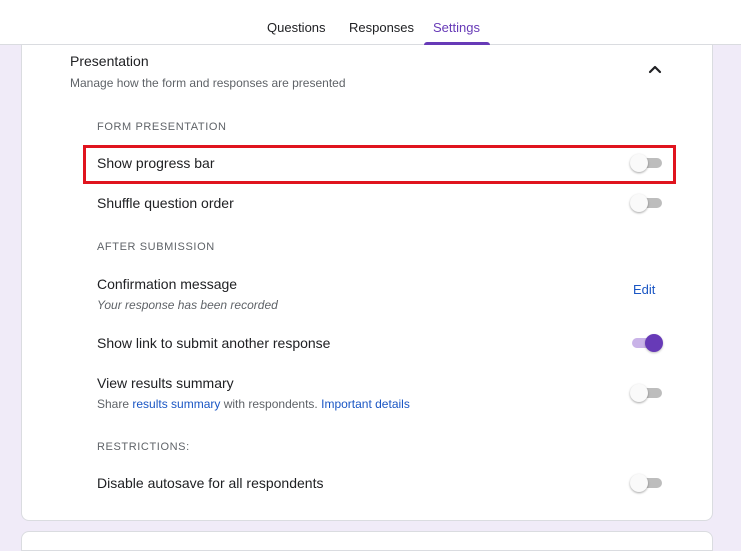  Describe the element at coordinates (187, 305) in the screenshot. I see `confirmation-message-value: Your response has been recorded` at that location.